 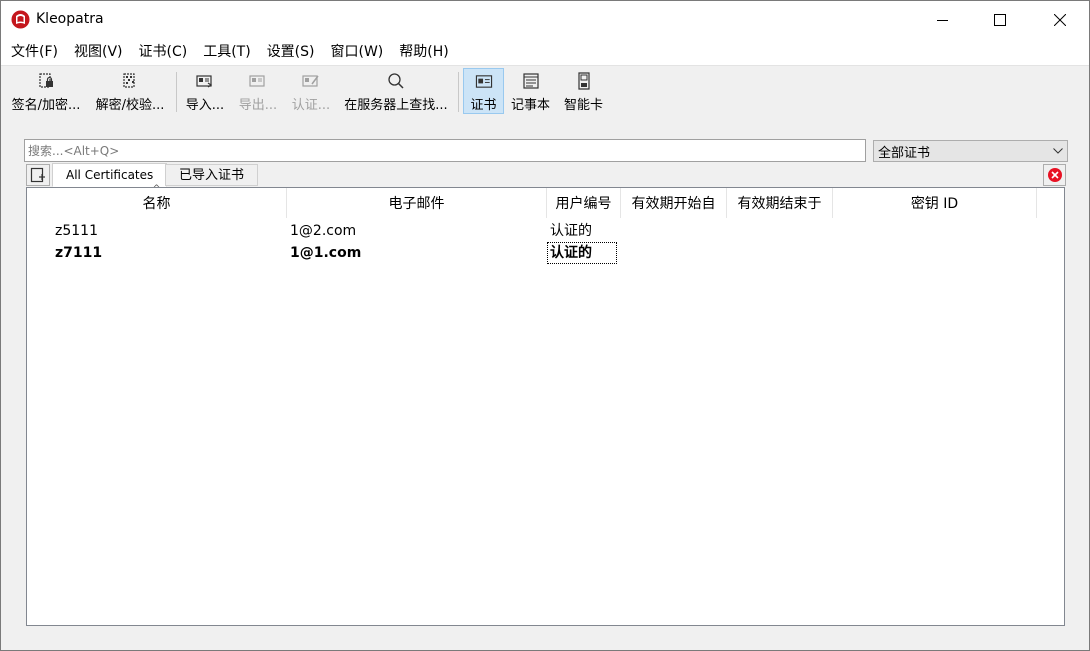 What do you see at coordinates (357, 52) in the screenshot?
I see `menu-window: 窗口(W)` at bounding box center [357, 52].